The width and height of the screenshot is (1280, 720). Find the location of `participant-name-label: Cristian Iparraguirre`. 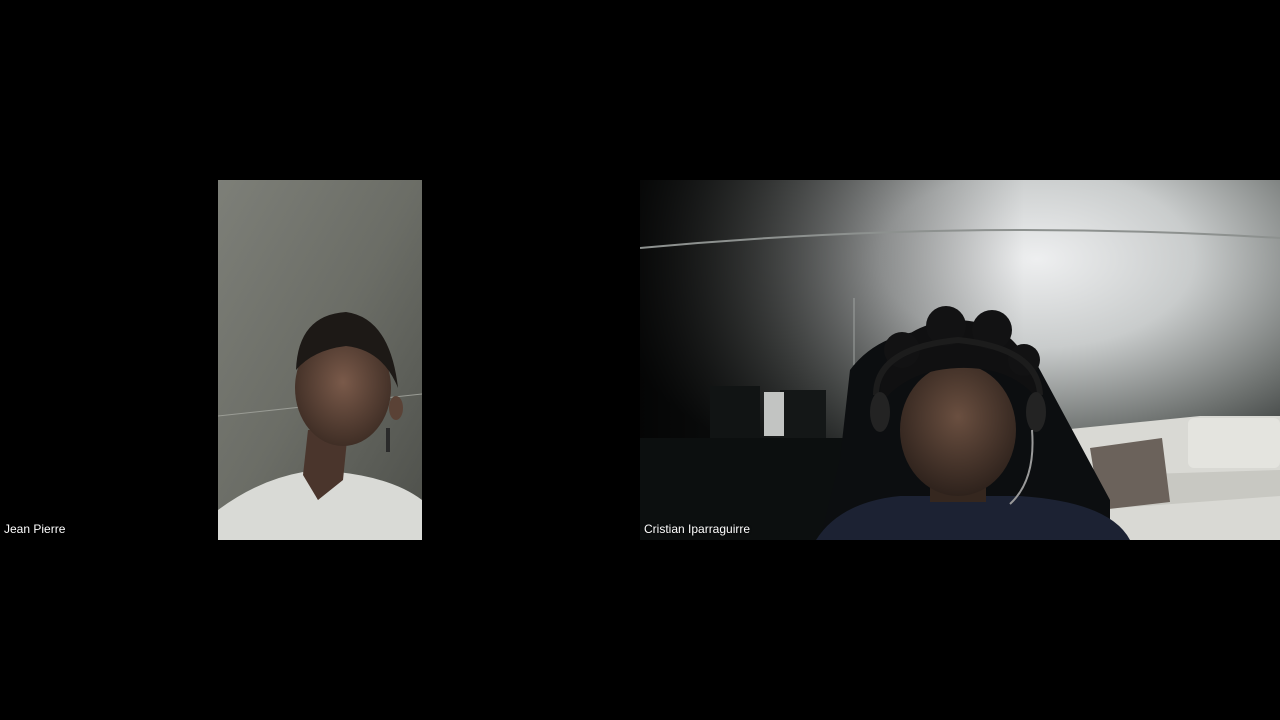

participant-name-label: Cristian Iparraguirre is located at coordinates (697, 529).